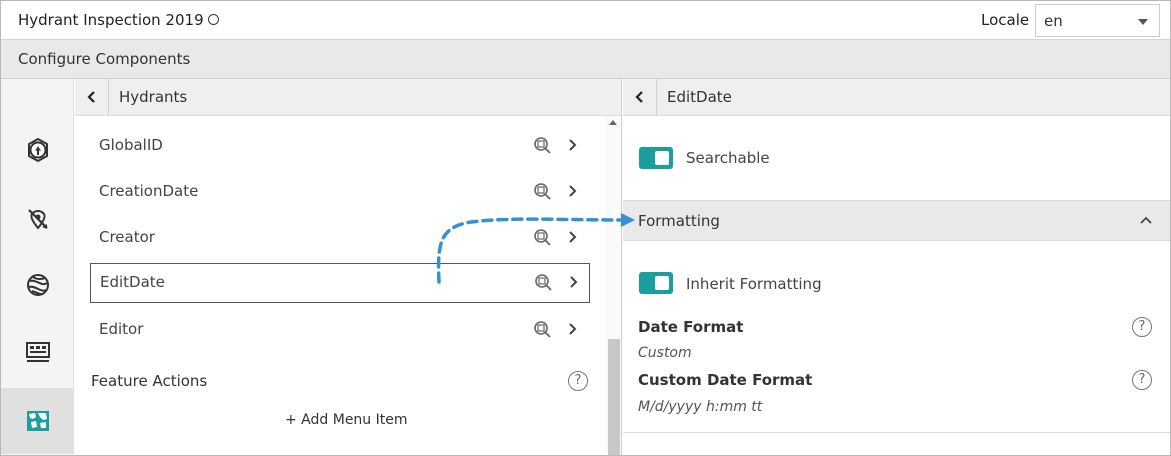  I want to click on field-label: EditDate, so click(132, 282).